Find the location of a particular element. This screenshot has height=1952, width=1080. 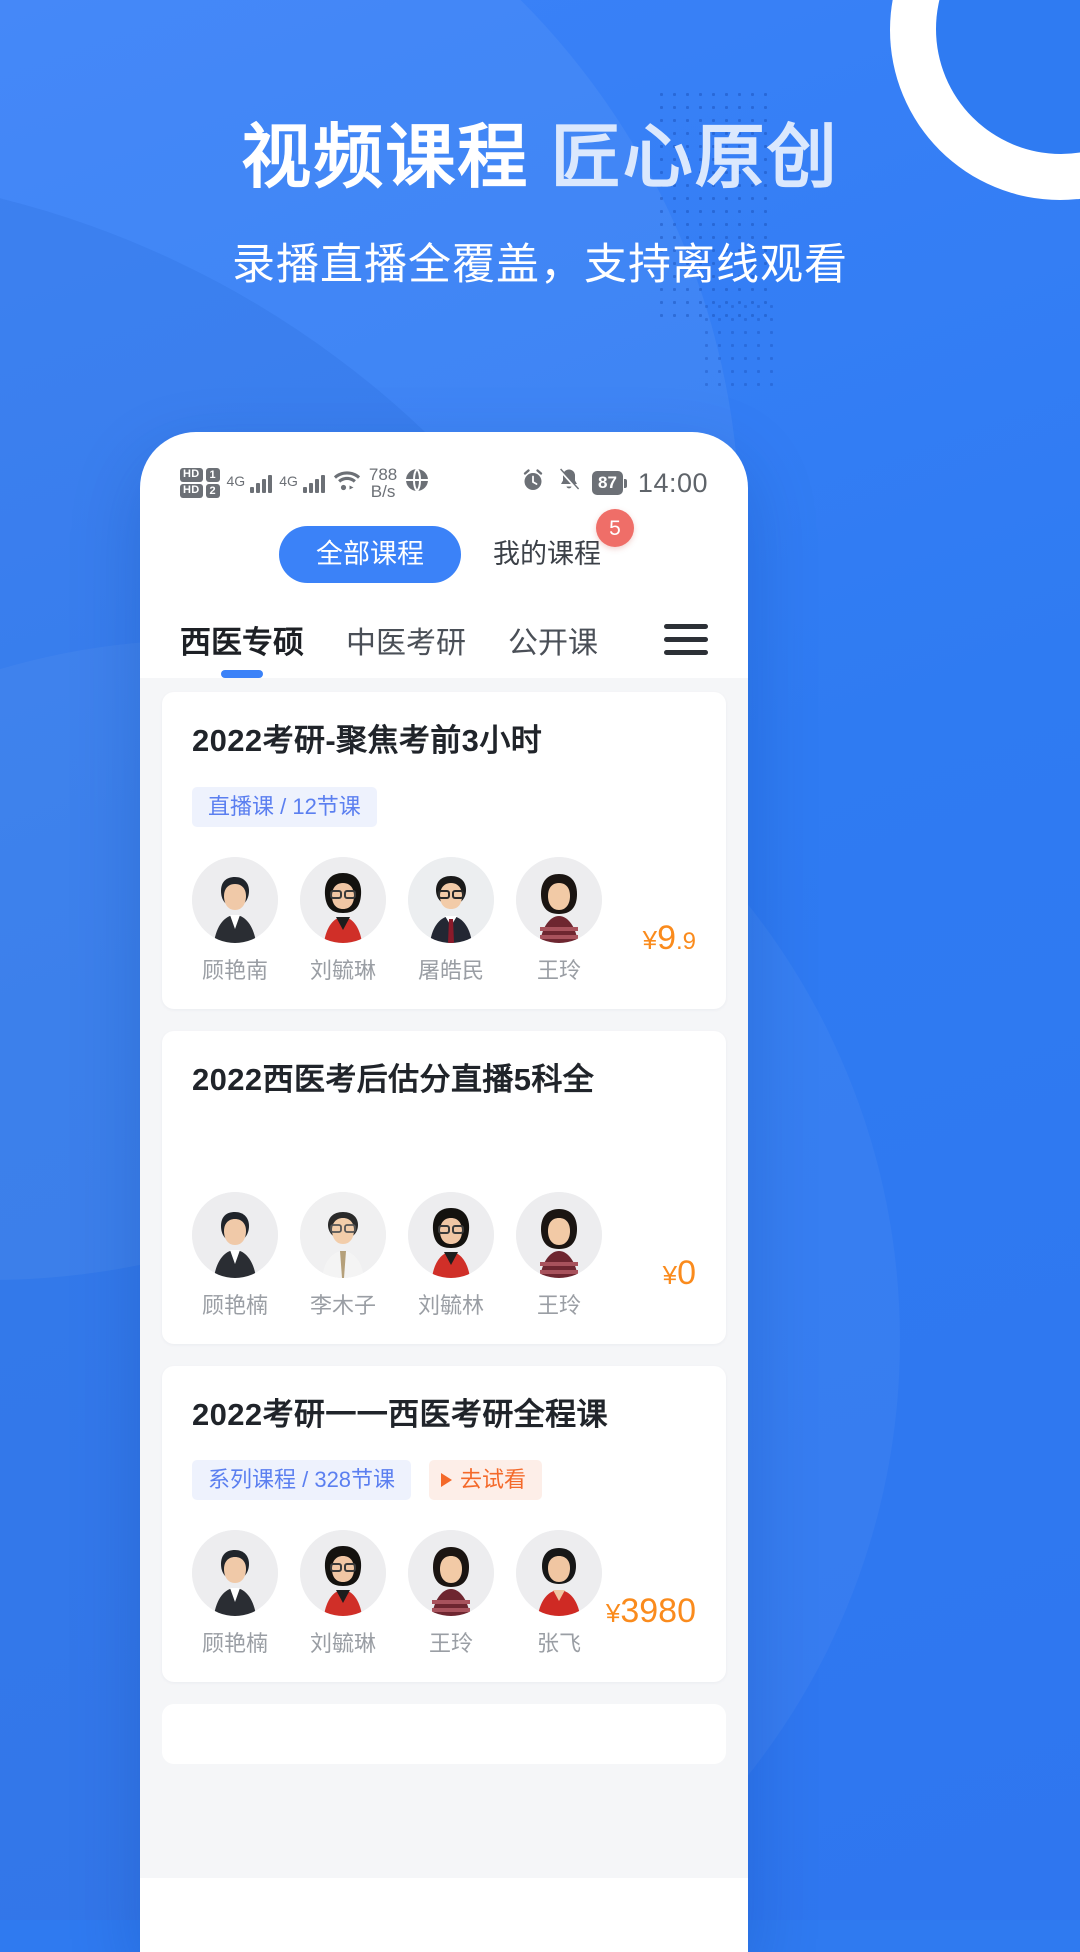

teacher-name: 屠皓民 is located at coordinates (450, 970).